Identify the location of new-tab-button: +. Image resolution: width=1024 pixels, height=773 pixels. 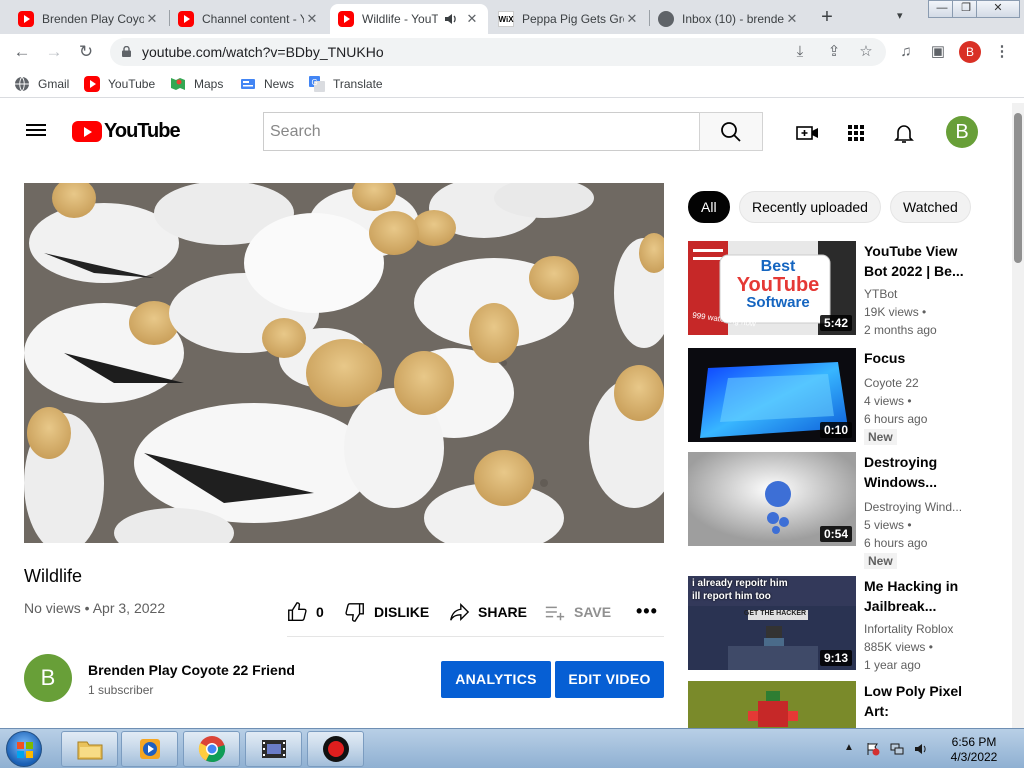
(827, 17).